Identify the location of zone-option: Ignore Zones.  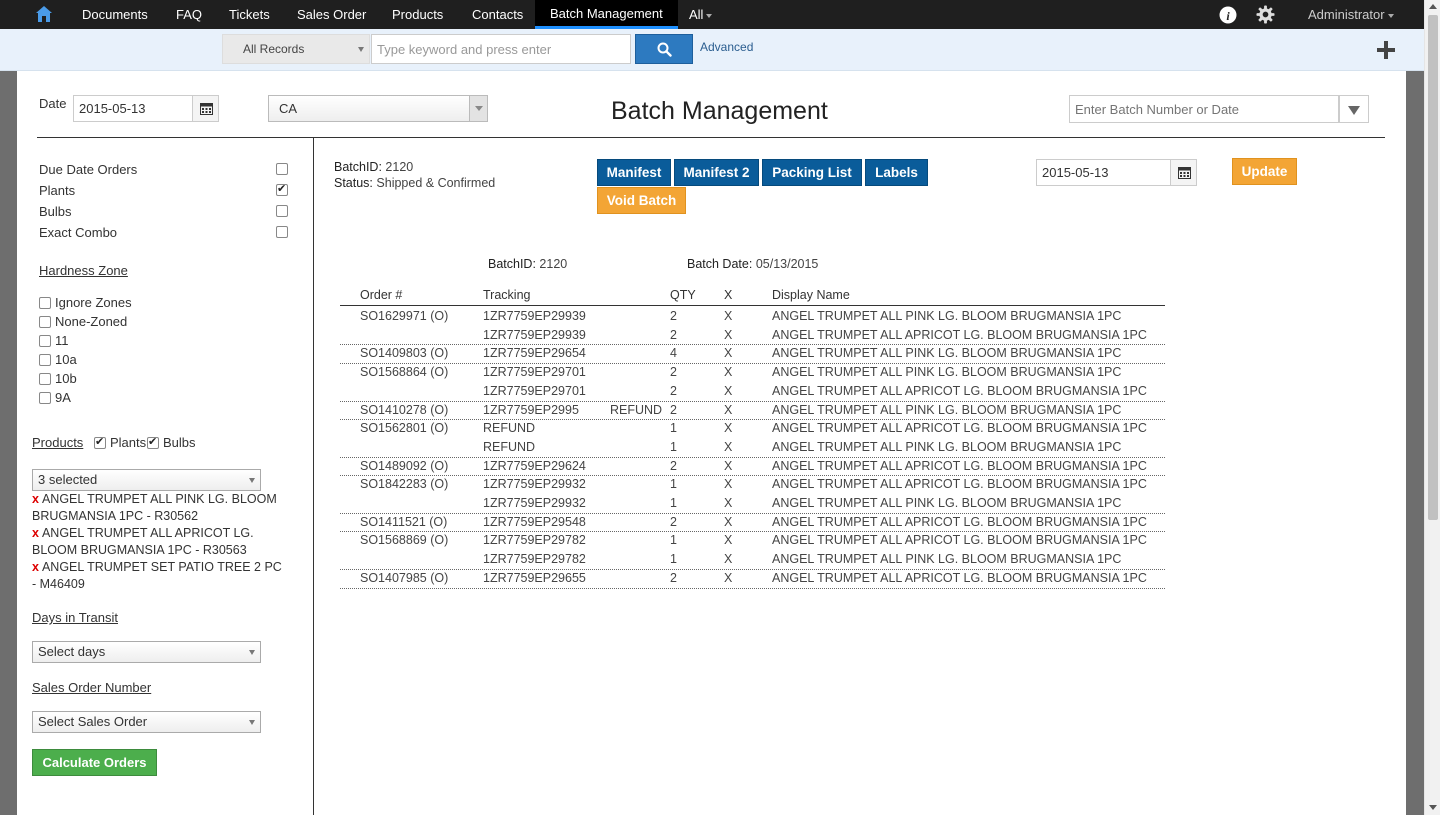
(85, 302).